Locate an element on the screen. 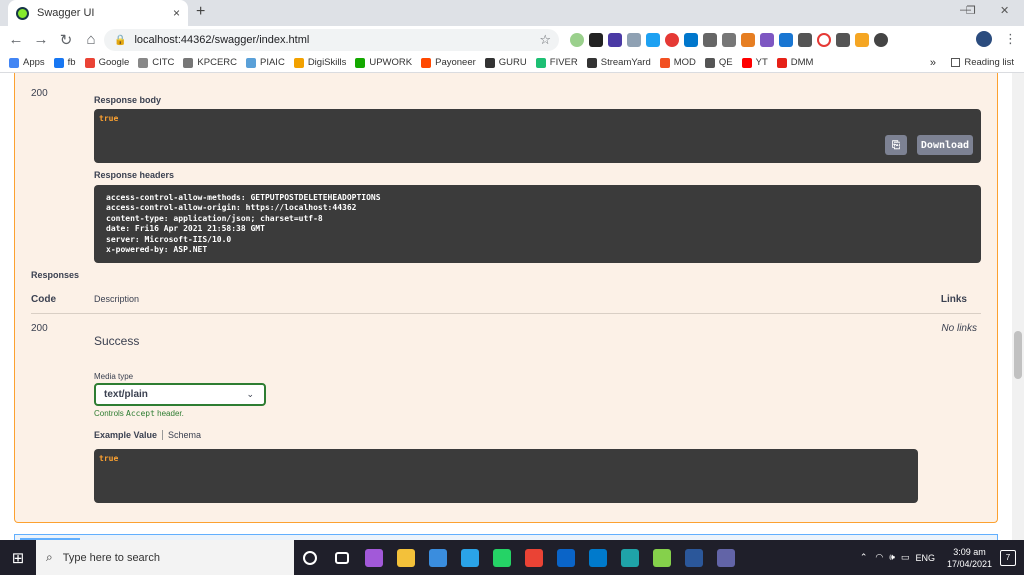 The height and width of the screenshot is (575, 1024). bookmark-item: DMM is located at coordinates (794, 62).